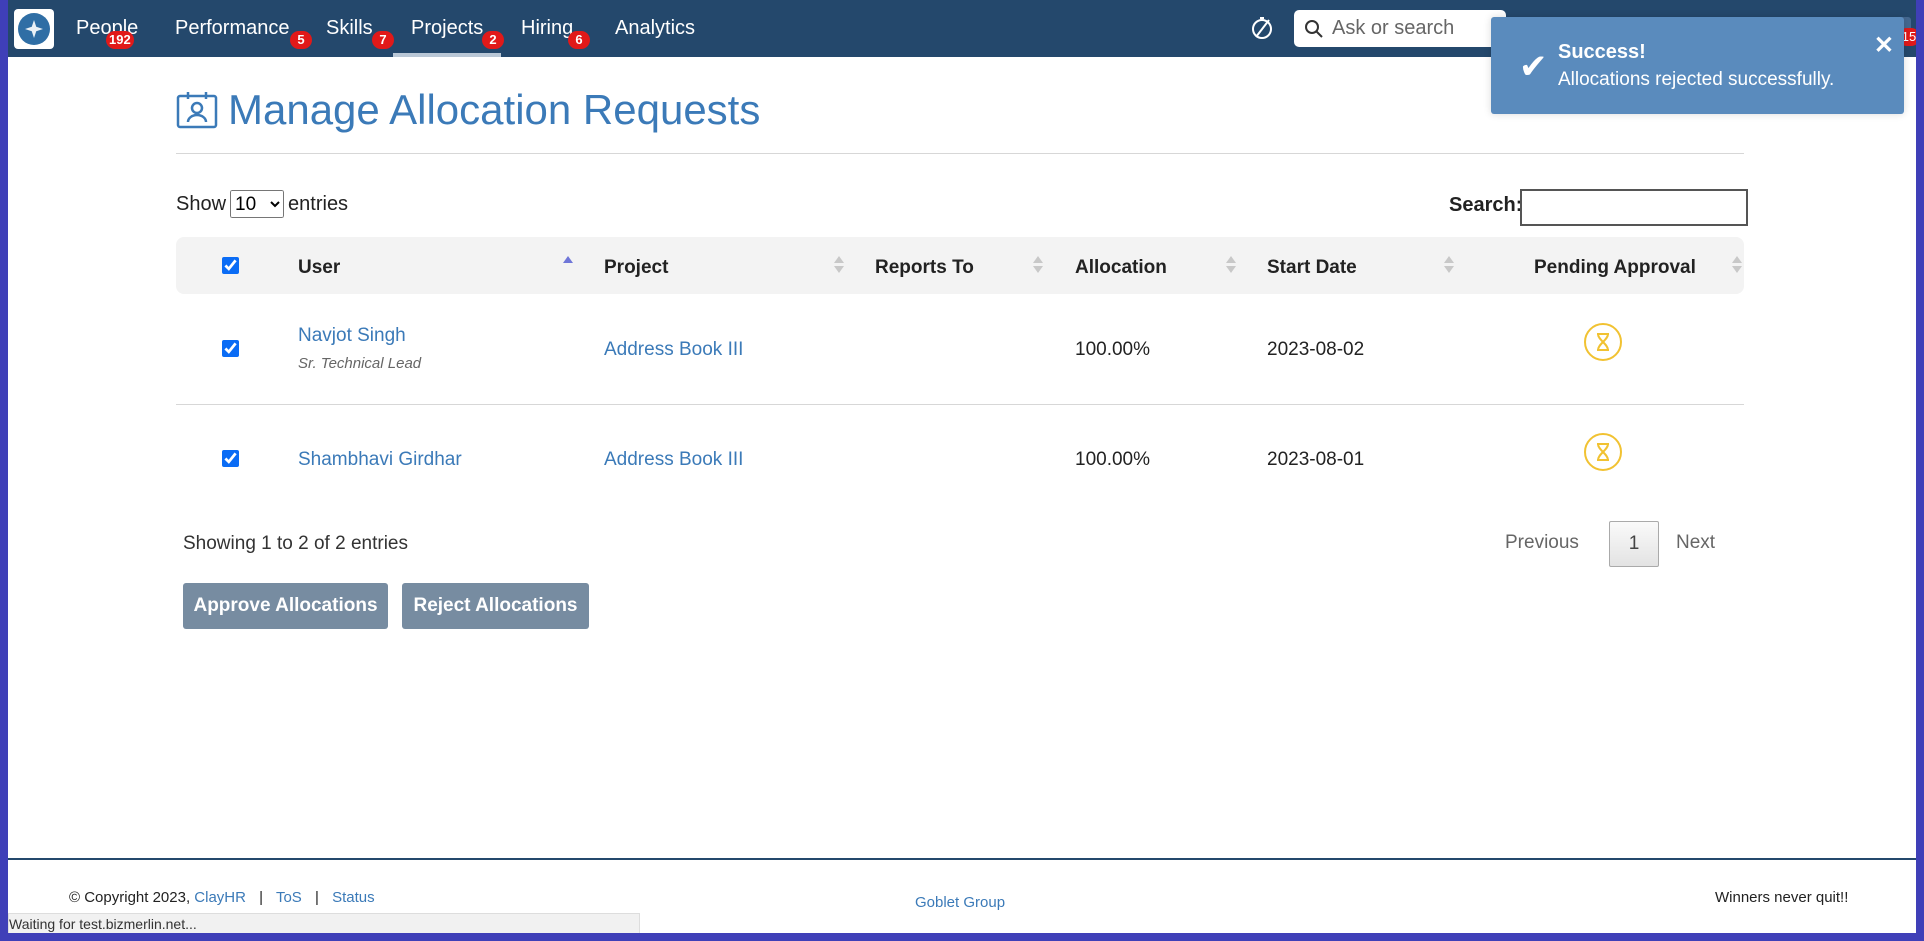 The width and height of the screenshot is (1924, 941). What do you see at coordinates (1542, 543) in the screenshot?
I see `previous-page-button: Previous` at bounding box center [1542, 543].